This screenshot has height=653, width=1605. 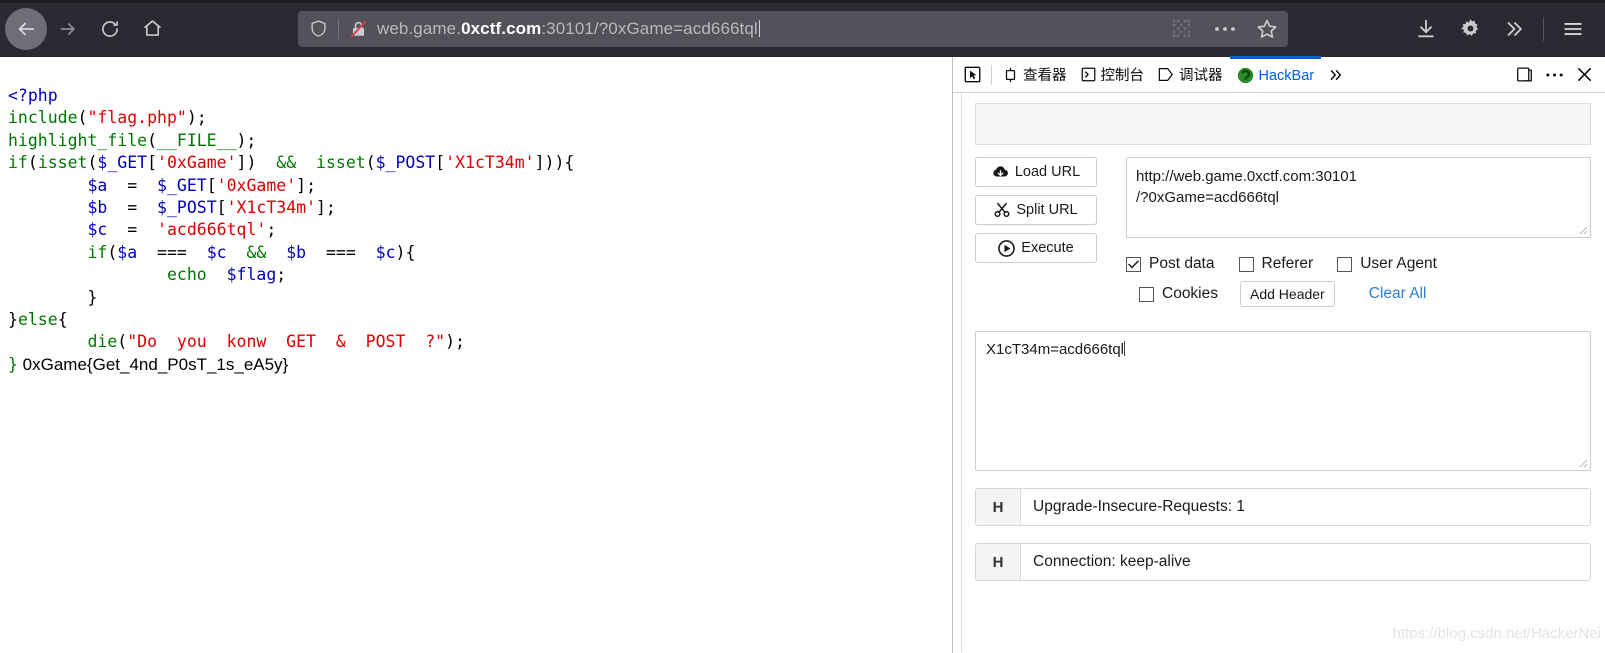 I want to click on downloads-button, so click(x=1426, y=29).